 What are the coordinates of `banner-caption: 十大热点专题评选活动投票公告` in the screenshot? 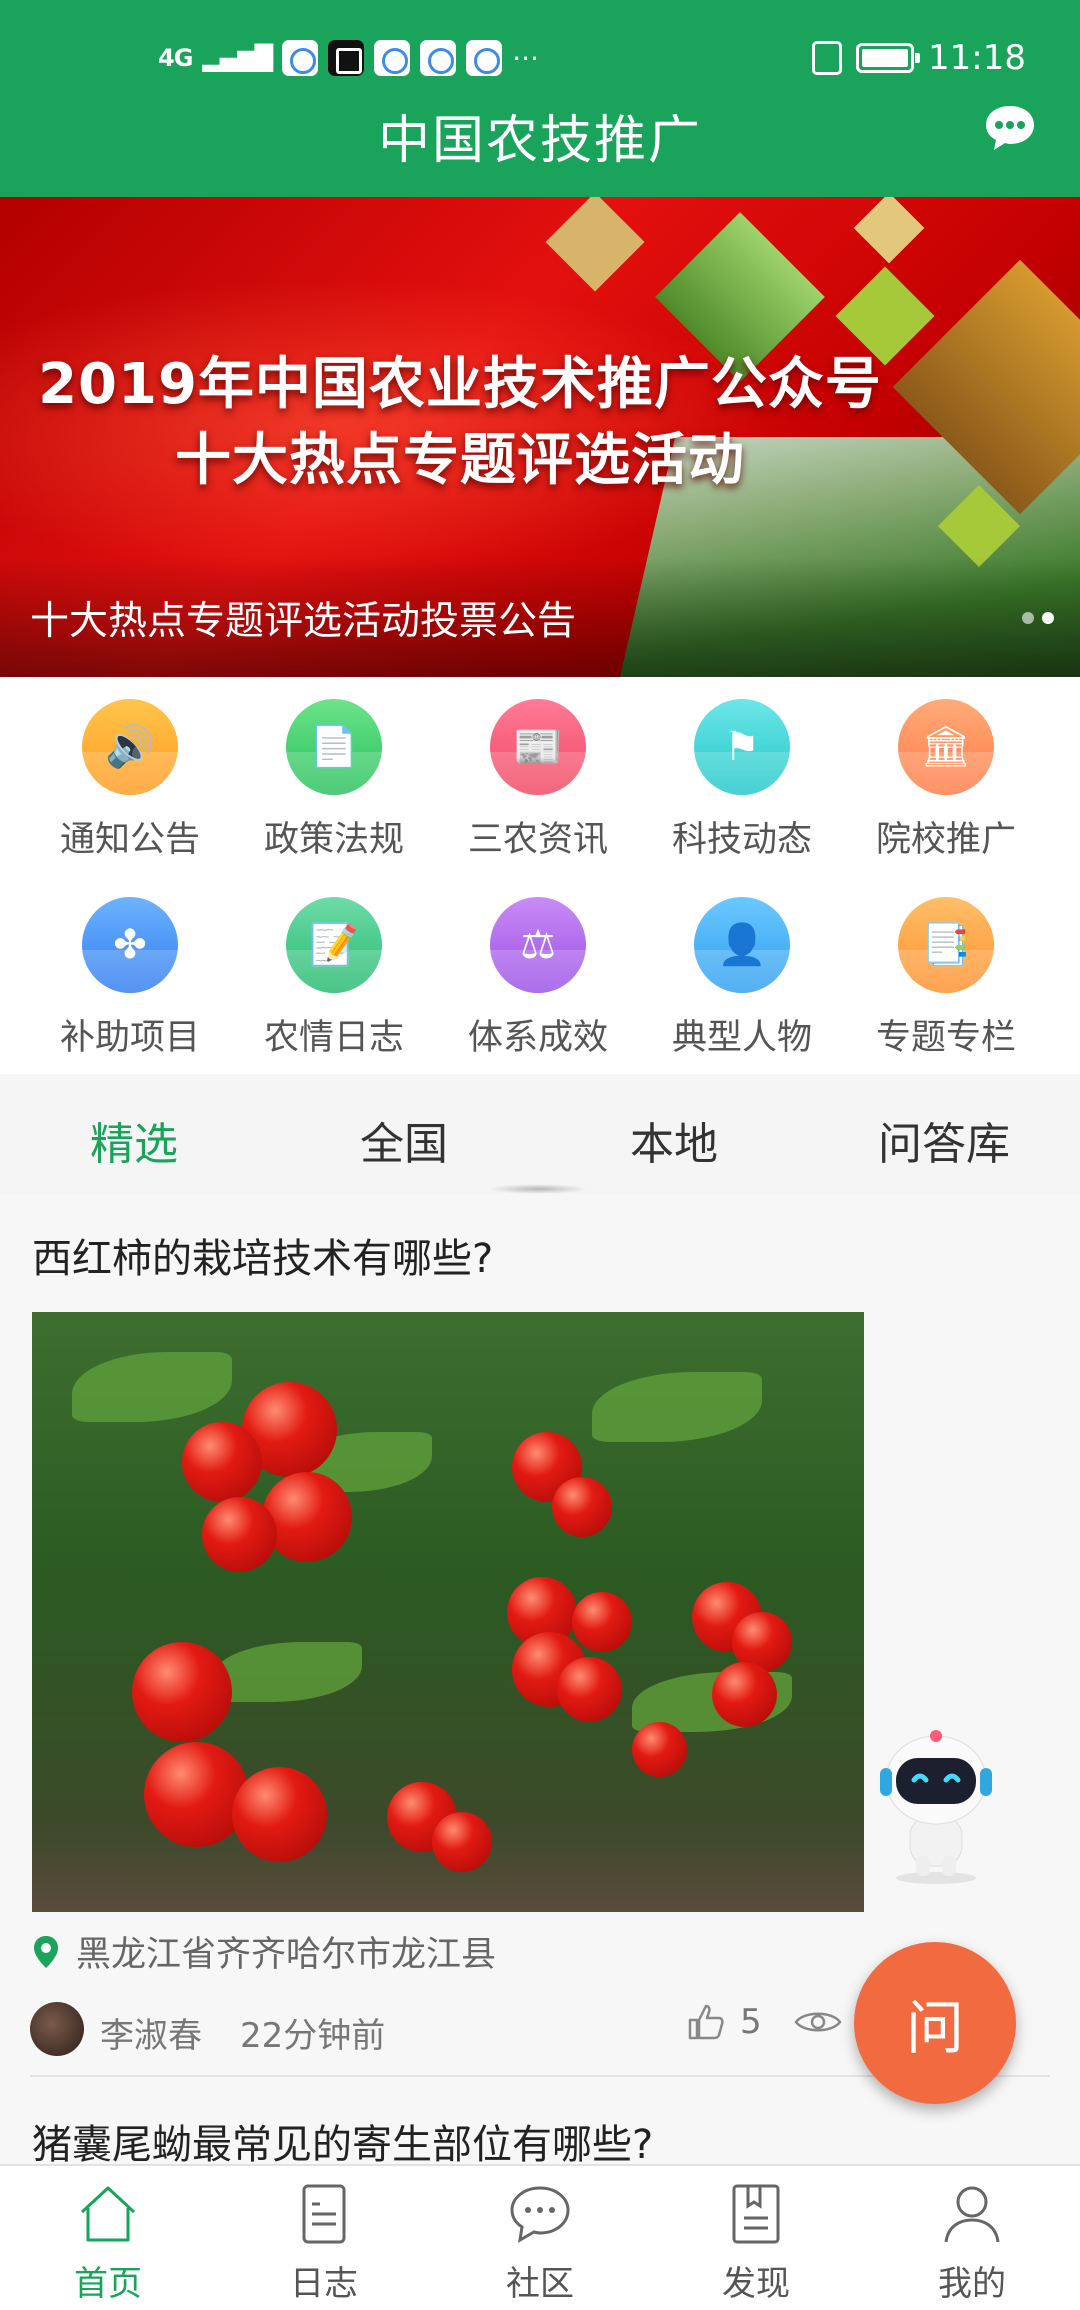 It's located at (303, 621).